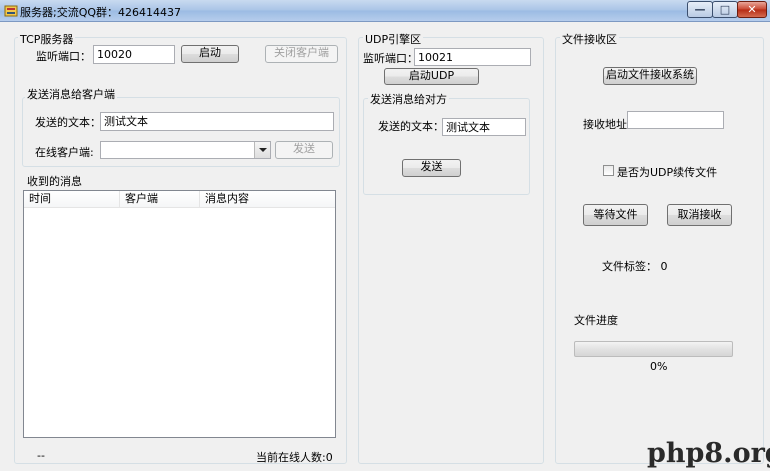 This screenshot has width=770, height=471. I want to click on file-receive-group-title: 文件接收区, so click(589, 39).